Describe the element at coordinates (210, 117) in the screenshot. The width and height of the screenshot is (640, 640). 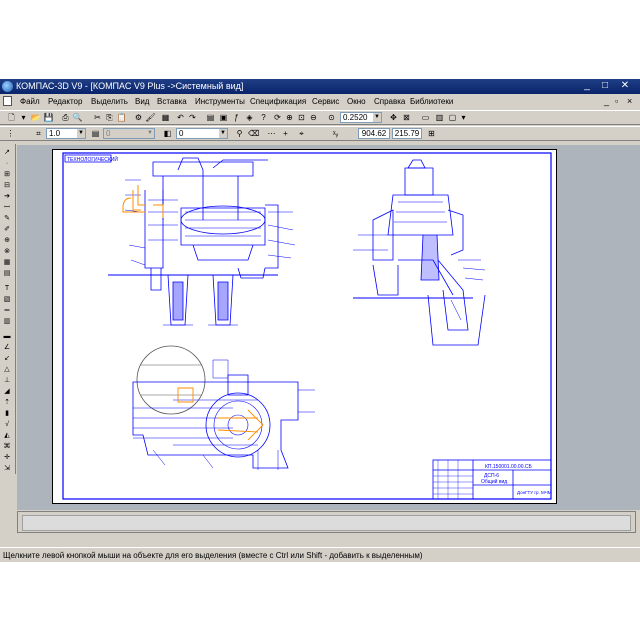
I see `tree-icon: ▤` at that location.